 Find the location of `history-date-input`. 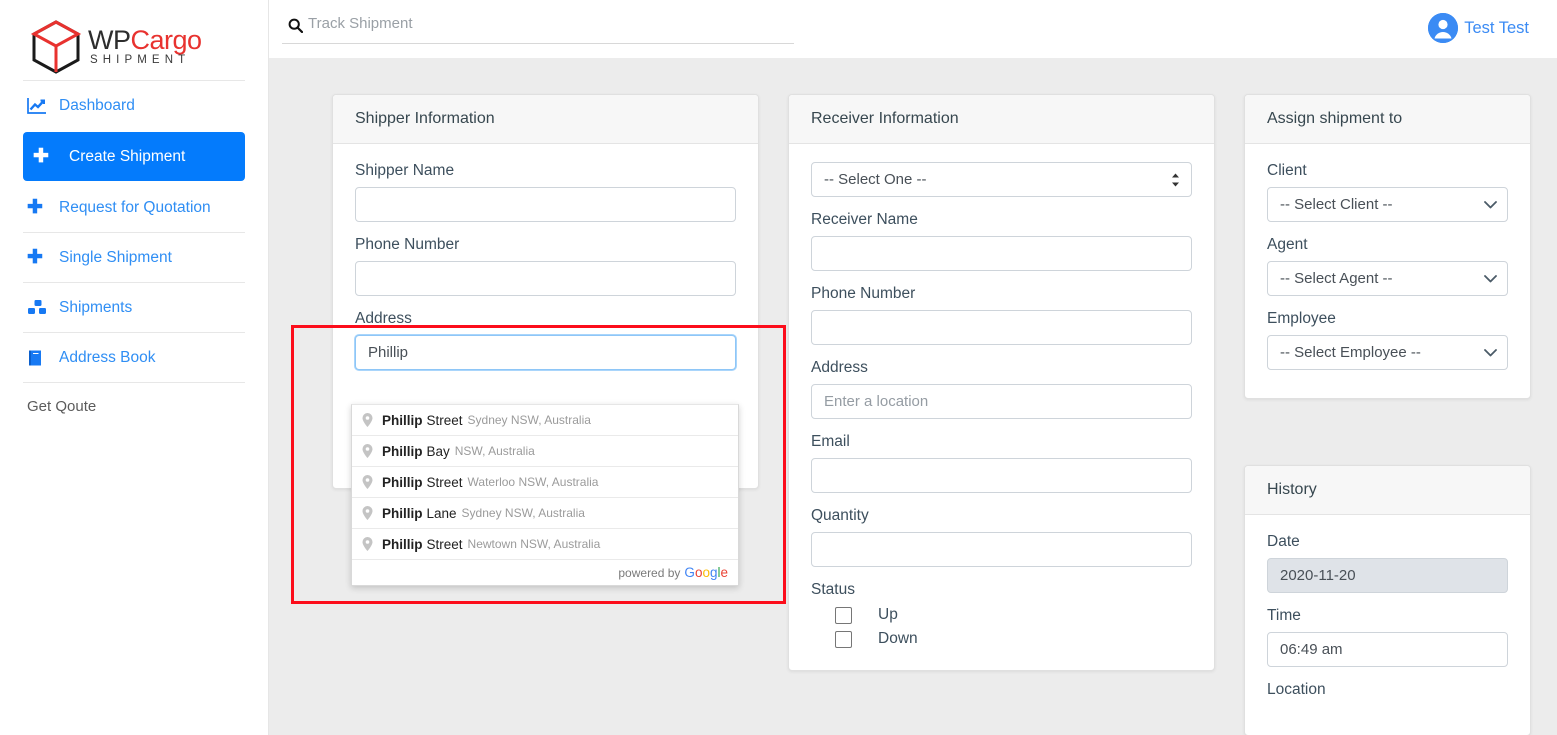

history-date-input is located at coordinates (1387, 575).